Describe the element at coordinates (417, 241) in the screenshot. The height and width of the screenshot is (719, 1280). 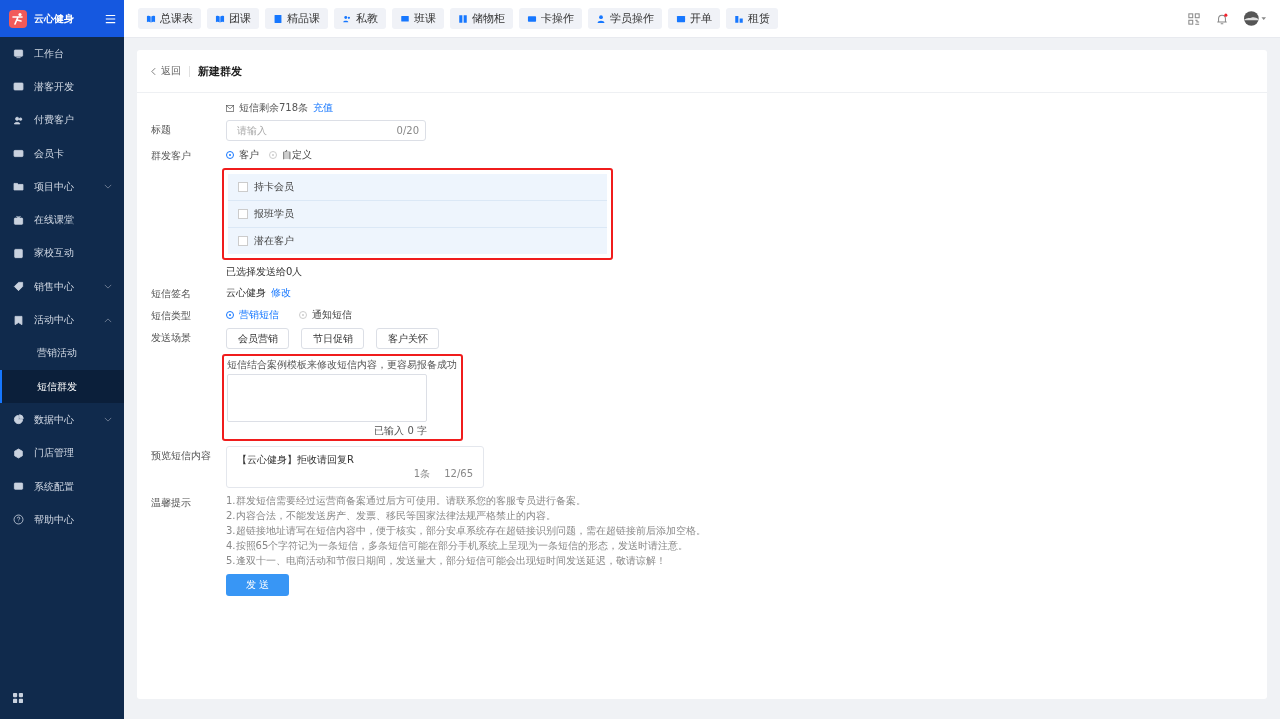
I see `customer-group-option: 潜在客户` at that location.